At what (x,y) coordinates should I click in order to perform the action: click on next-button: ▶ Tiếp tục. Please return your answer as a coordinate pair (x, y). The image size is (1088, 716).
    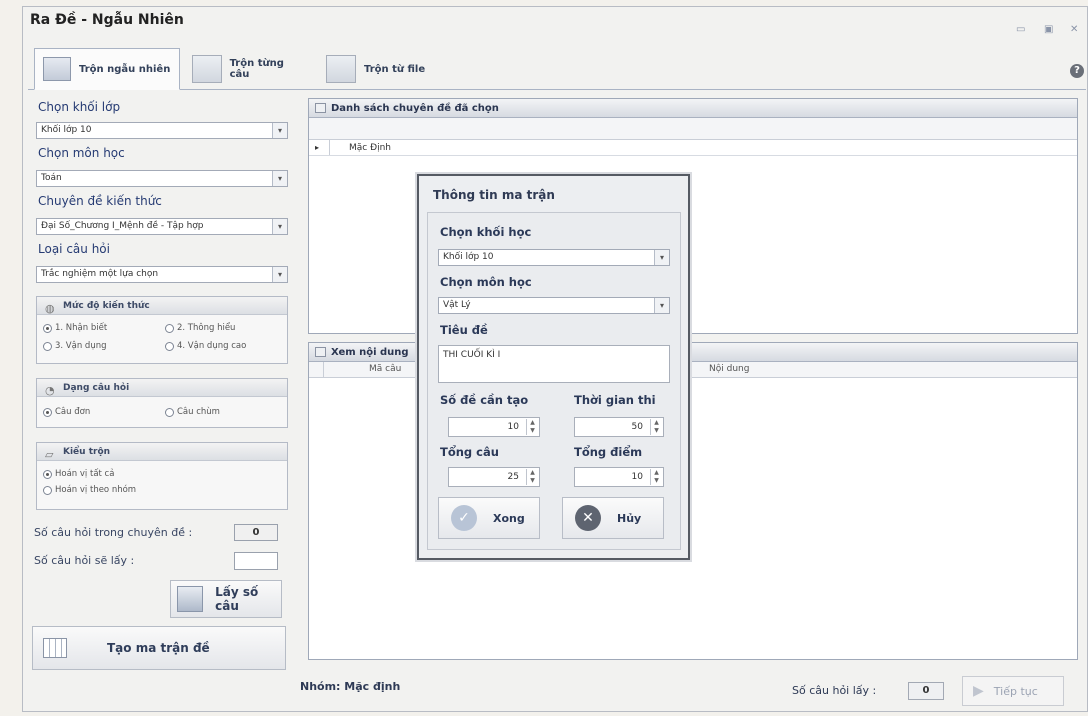
    Looking at the image, I should click on (1013, 691).